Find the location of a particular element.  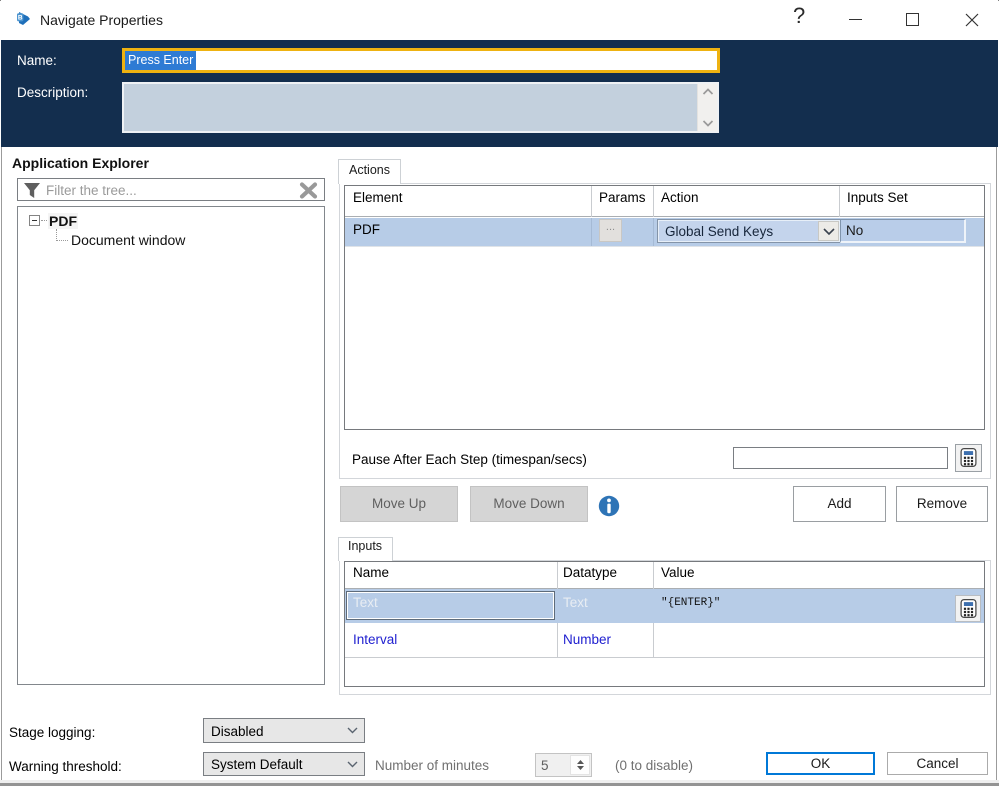

svg-text: B is located at coordinates (20, 18).